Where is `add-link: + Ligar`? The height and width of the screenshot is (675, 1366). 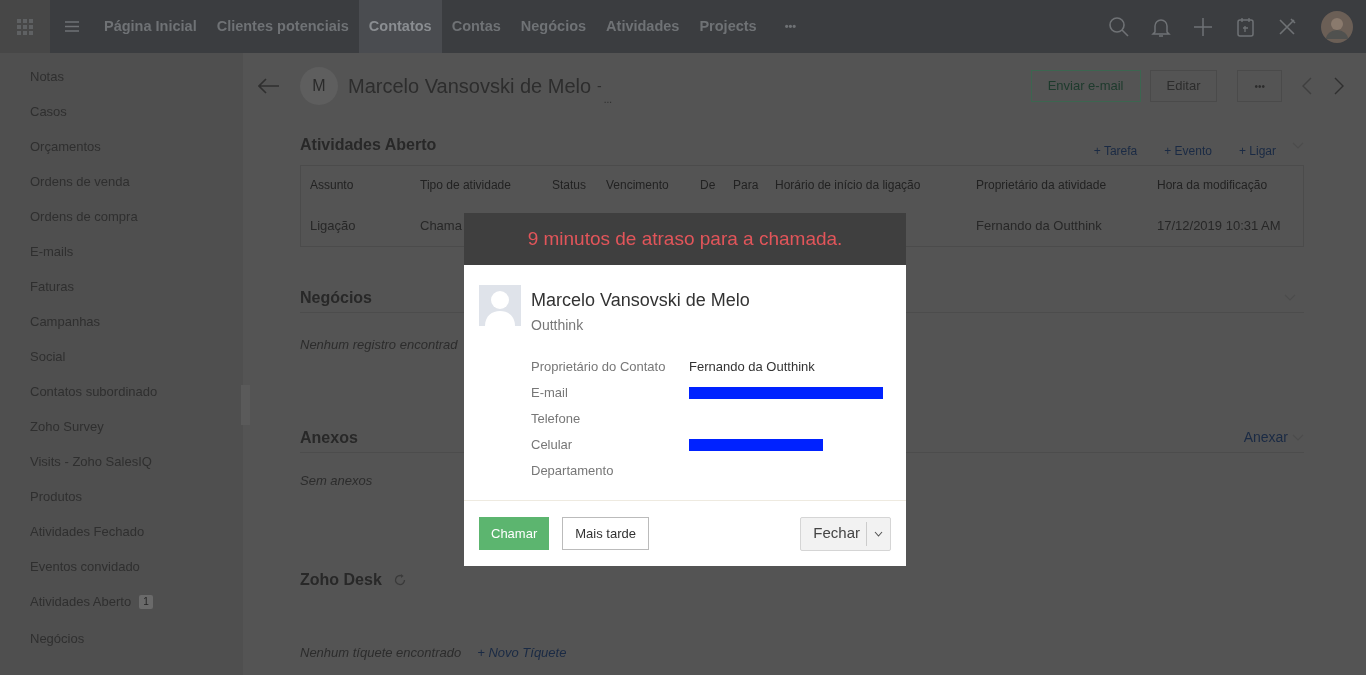 add-link: + Ligar is located at coordinates (1257, 151).